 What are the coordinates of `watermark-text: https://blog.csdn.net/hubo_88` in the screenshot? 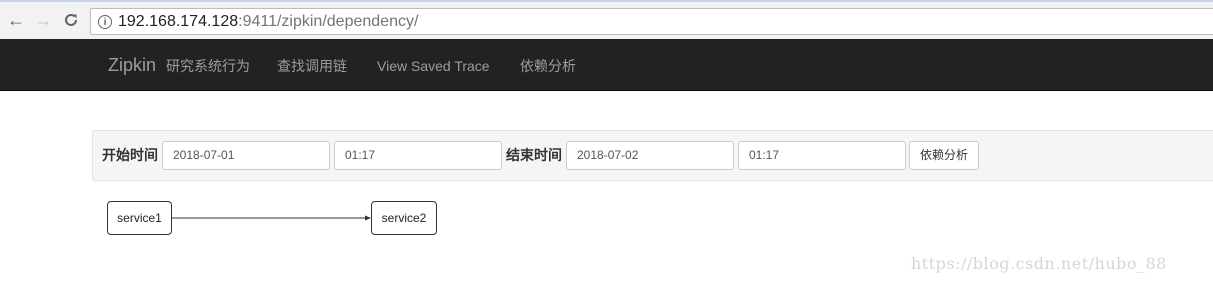 It's located at (1039, 263).